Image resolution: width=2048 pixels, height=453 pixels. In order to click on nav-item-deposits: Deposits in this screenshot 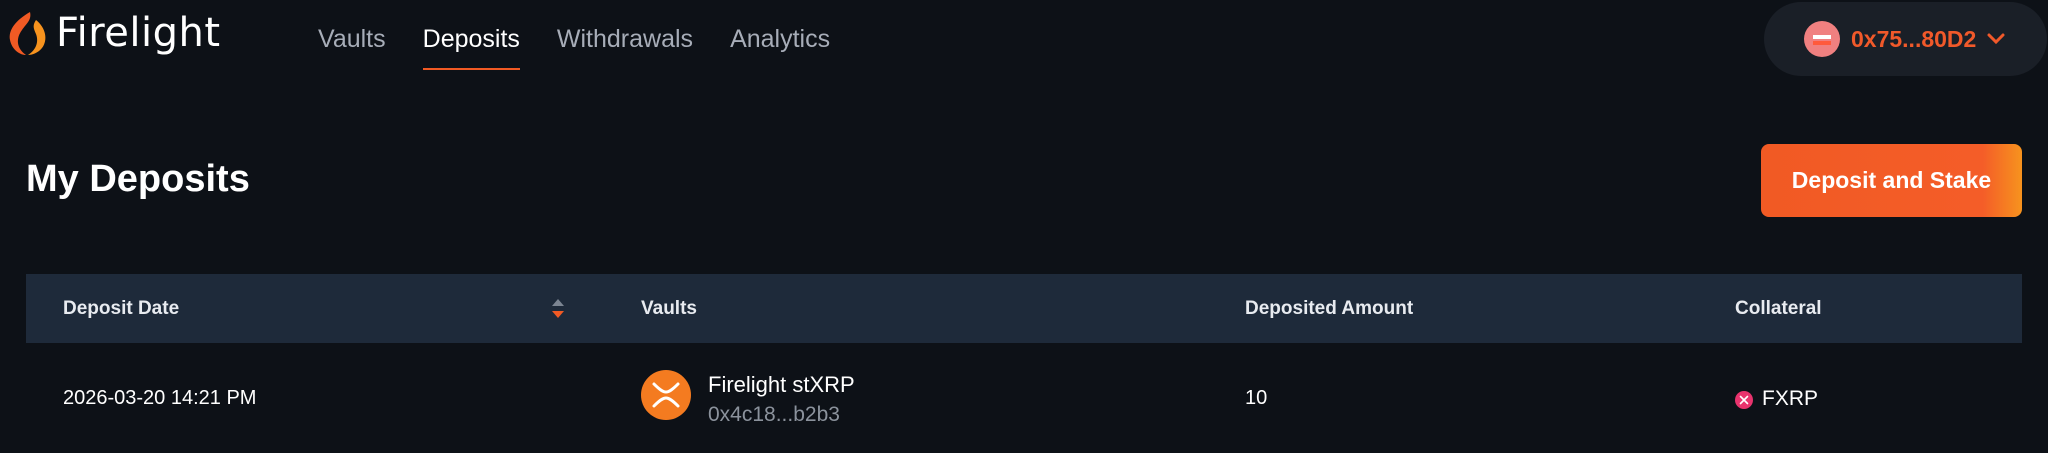, I will do `click(471, 46)`.